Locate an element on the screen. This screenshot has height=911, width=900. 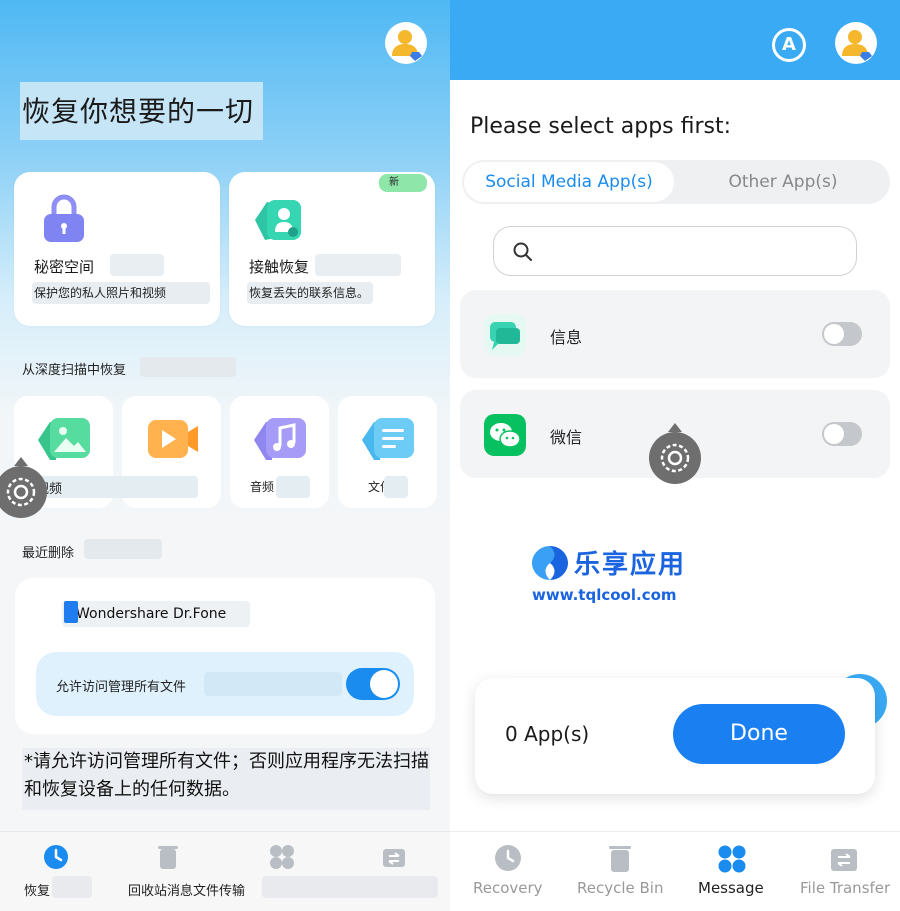
a-circle-icon: A is located at coordinates (789, 45).